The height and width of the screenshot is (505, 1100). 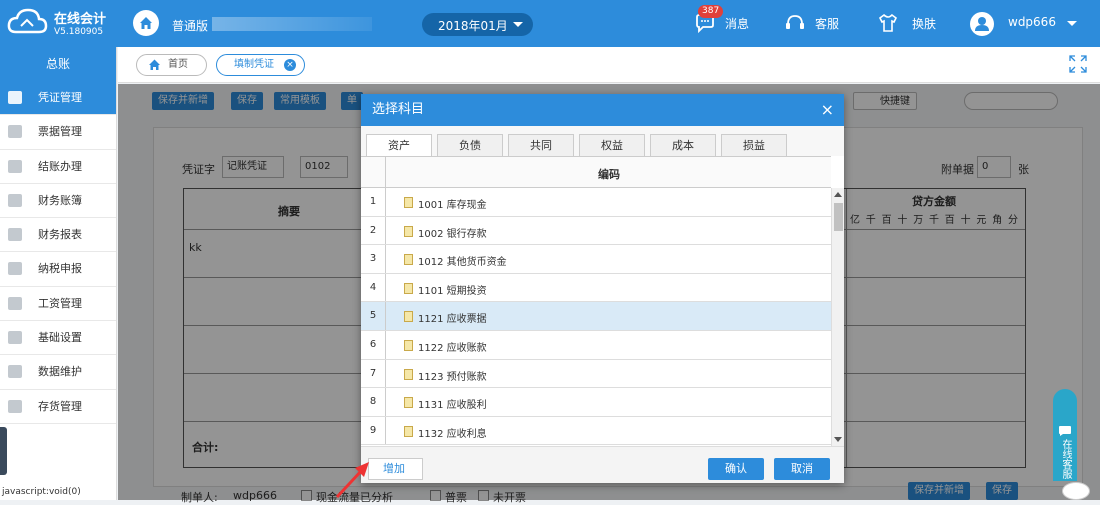 What do you see at coordinates (58, 201) in the screenshot?
I see `sidebar-item-3: 财务账簿` at bounding box center [58, 201].